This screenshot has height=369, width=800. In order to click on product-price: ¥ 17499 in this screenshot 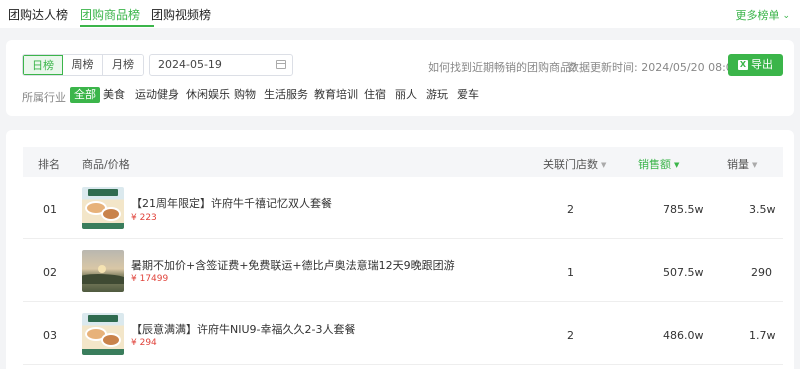, I will do `click(150, 279)`.